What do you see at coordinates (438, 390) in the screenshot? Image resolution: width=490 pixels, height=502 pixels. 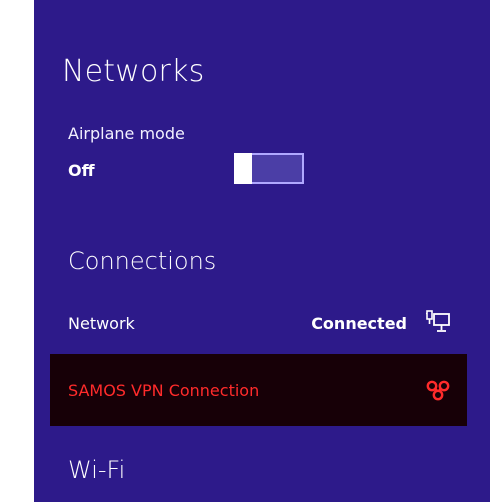 I see `vpn-icon` at bounding box center [438, 390].